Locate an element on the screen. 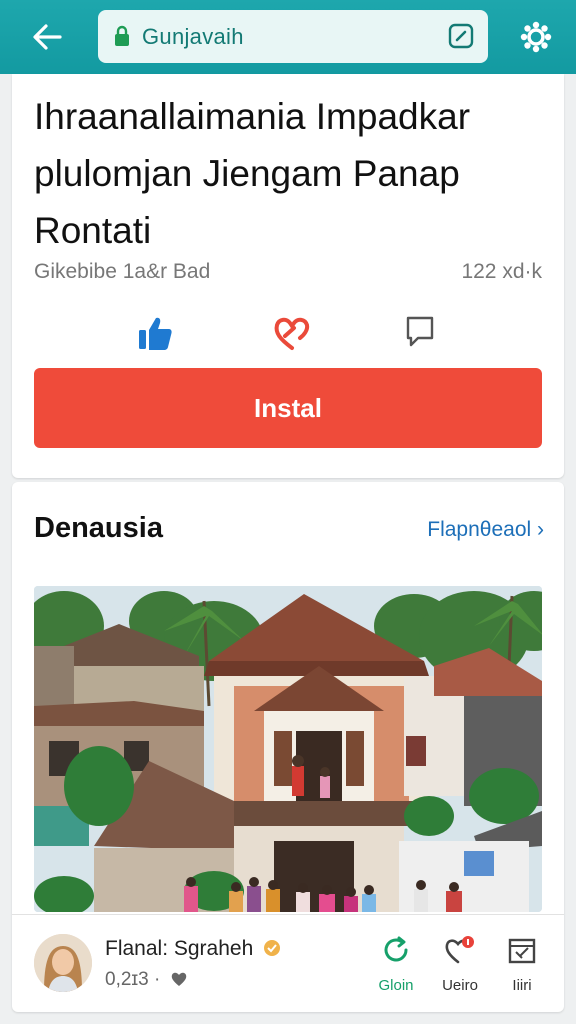 The width and height of the screenshot is (576, 1024). join-label: Gloin is located at coordinates (396, 985).